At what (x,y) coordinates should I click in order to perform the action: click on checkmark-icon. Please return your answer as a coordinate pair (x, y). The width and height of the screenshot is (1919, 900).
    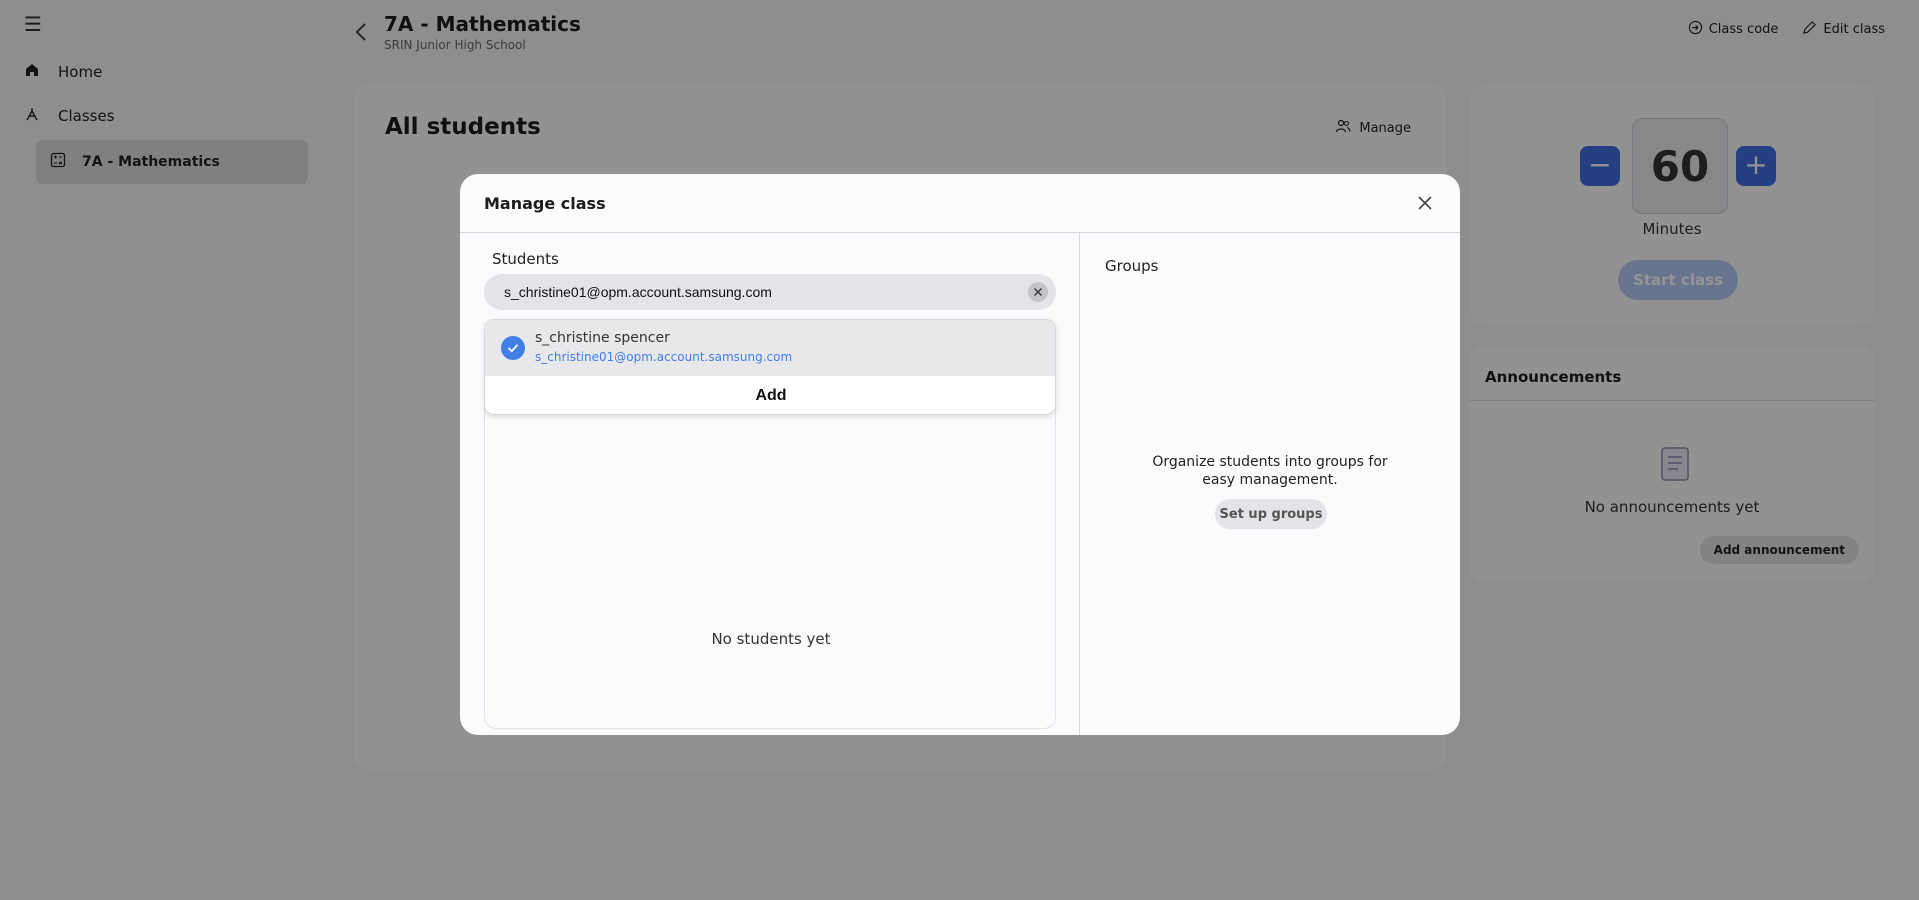
    Looking at the image, I should click on (513, 348).